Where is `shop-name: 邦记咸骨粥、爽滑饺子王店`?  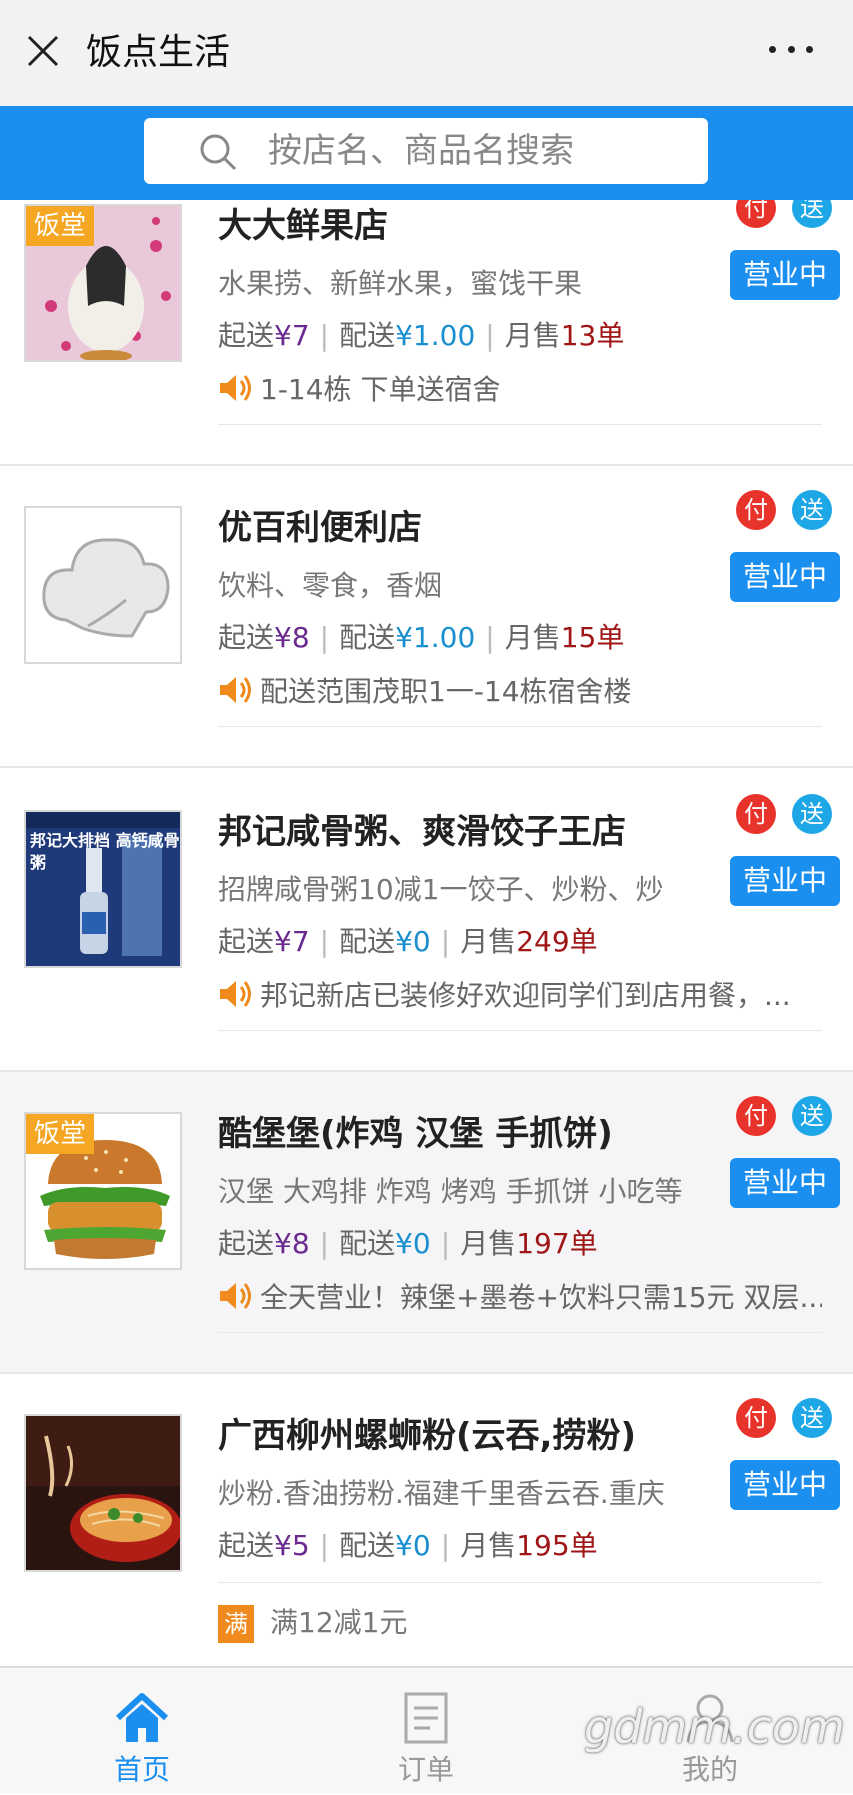
shop-name: 邦记咸骨粥、爽滑饺子王店 is located at coordinates (422, 832).